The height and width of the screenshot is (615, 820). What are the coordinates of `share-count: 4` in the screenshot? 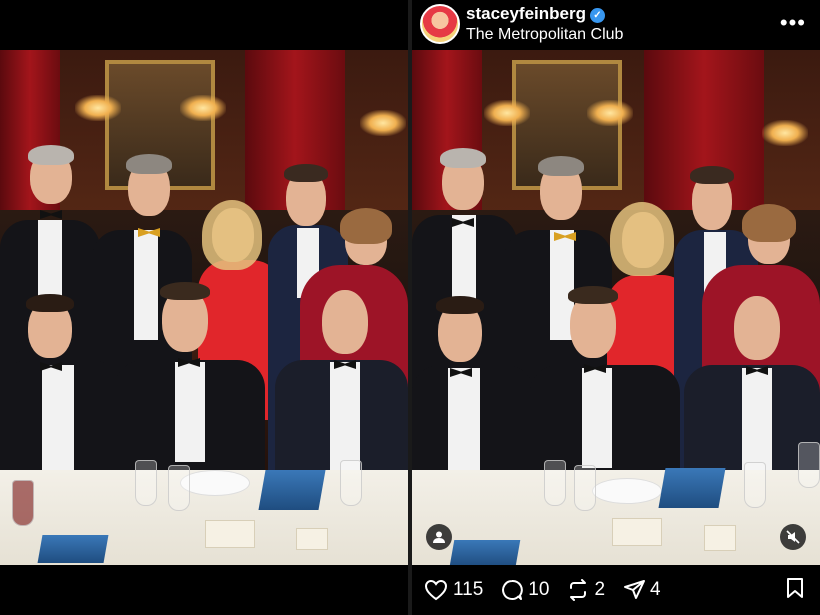 It's located at (655, 589).